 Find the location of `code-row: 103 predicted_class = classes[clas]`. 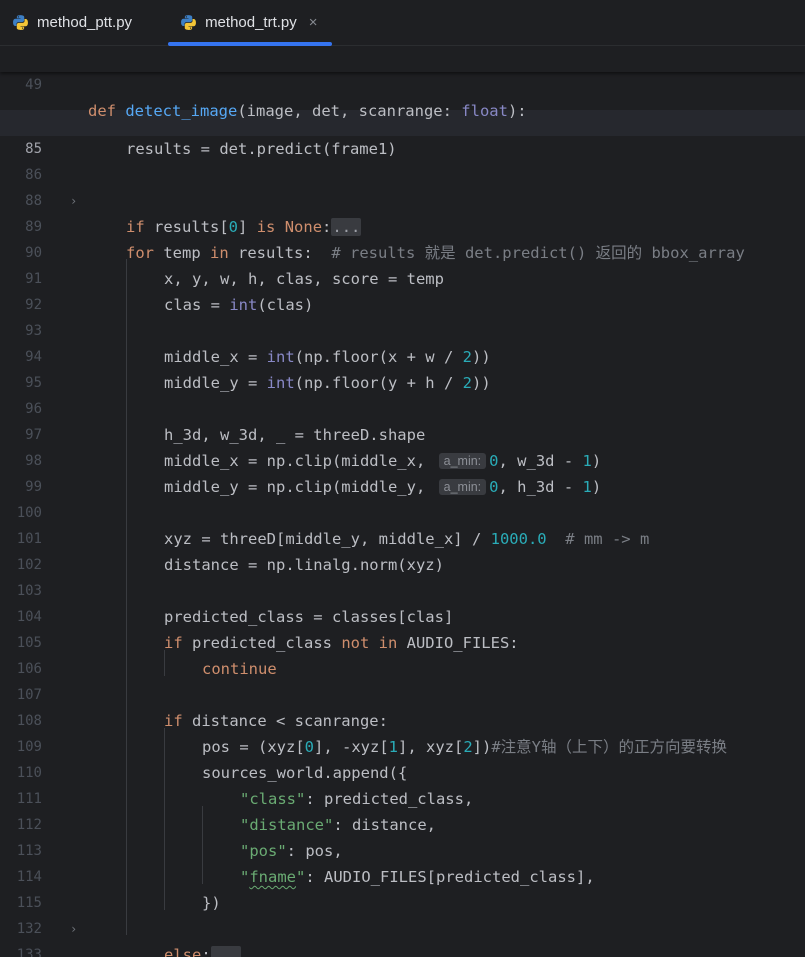

code-row: 103 predicted_class = classes[clas] is located at coordinates (402, 589).